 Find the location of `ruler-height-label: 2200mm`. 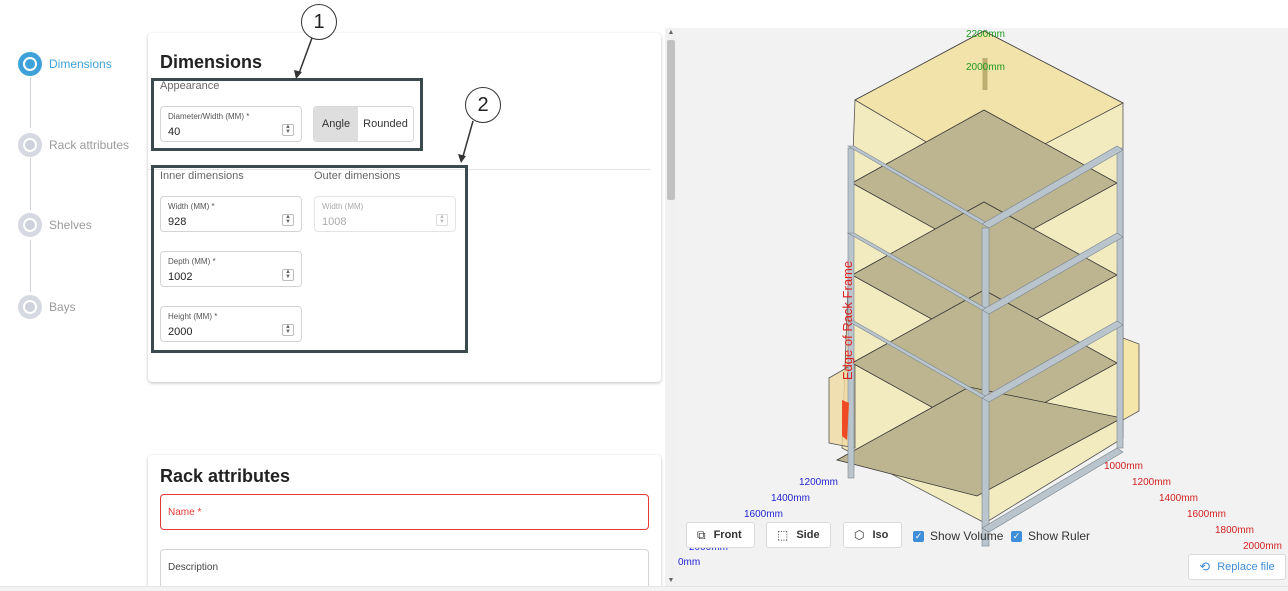

ruler-height-label: 2200mm is located at coordinates (985, 34).